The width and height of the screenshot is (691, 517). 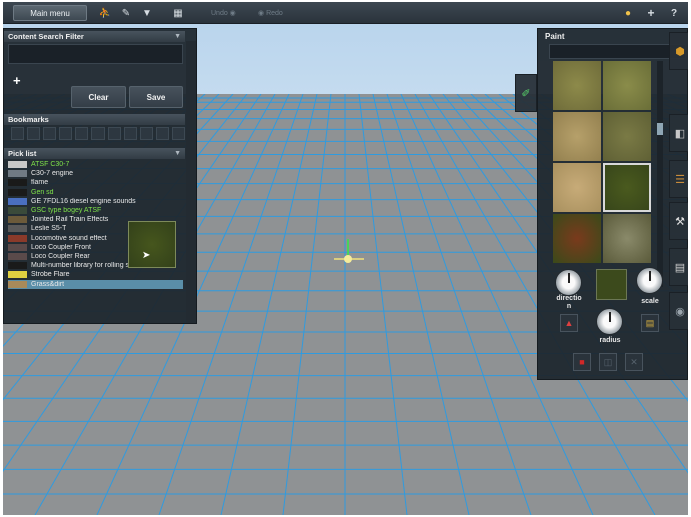 What do you see at coordinates (146, 255) in the screenshot?
I see `mouse-cursor-icon: ➤` at bounding box center [146, 255].